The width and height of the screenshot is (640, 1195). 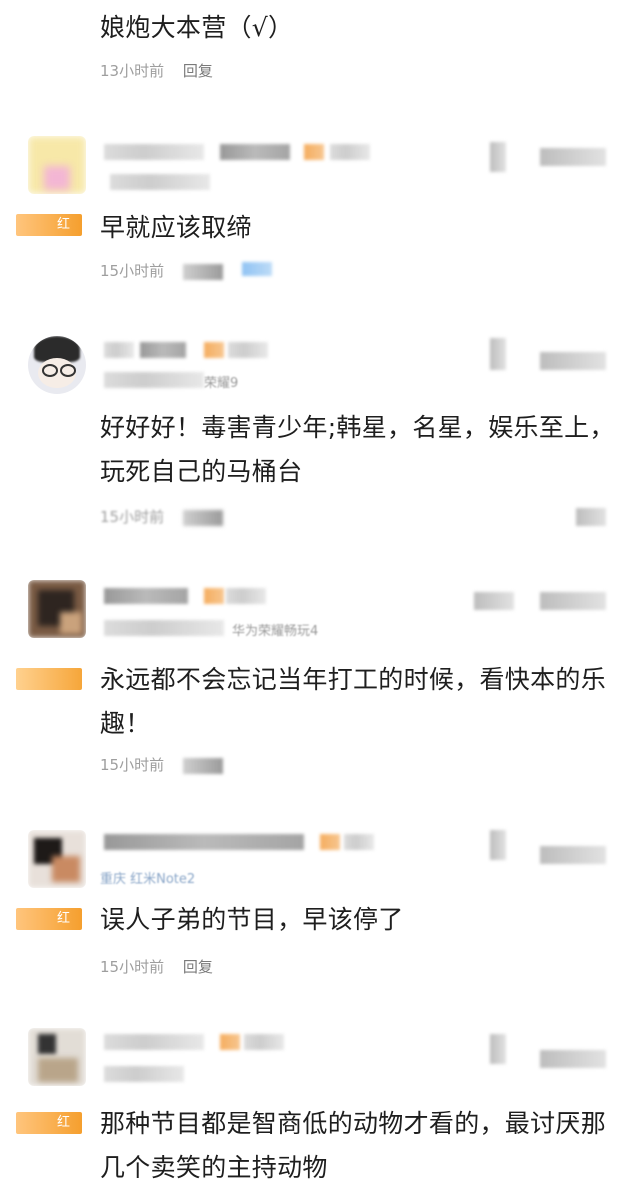 What do you see at coordinates (357, 449) in the screenshot?
I see `comment-text: 好好好！毒害青少年;韩星，名星，娱乐至上，玩死自己的马桶台` at bounding box center [357, 449].